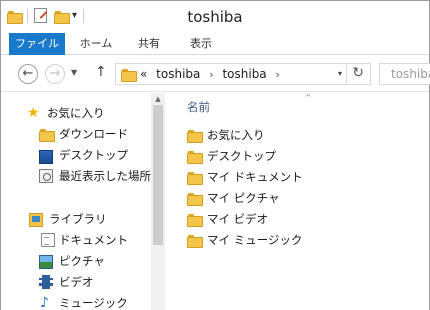 The width and height of the screenshot is (430, 310). What do you see at coordinates (105, 176) in the screenshot?
I see `nav-label: 最近表示した場所` at bounding box center [105, 176].